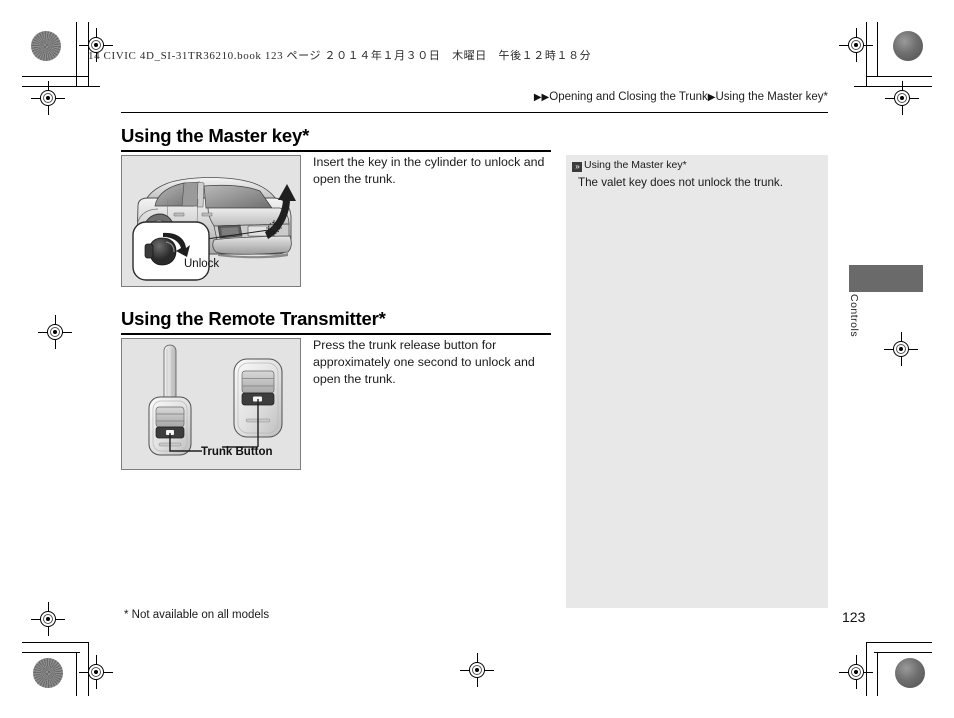  I want to click on density-dot-top-right, so click(908, 46).